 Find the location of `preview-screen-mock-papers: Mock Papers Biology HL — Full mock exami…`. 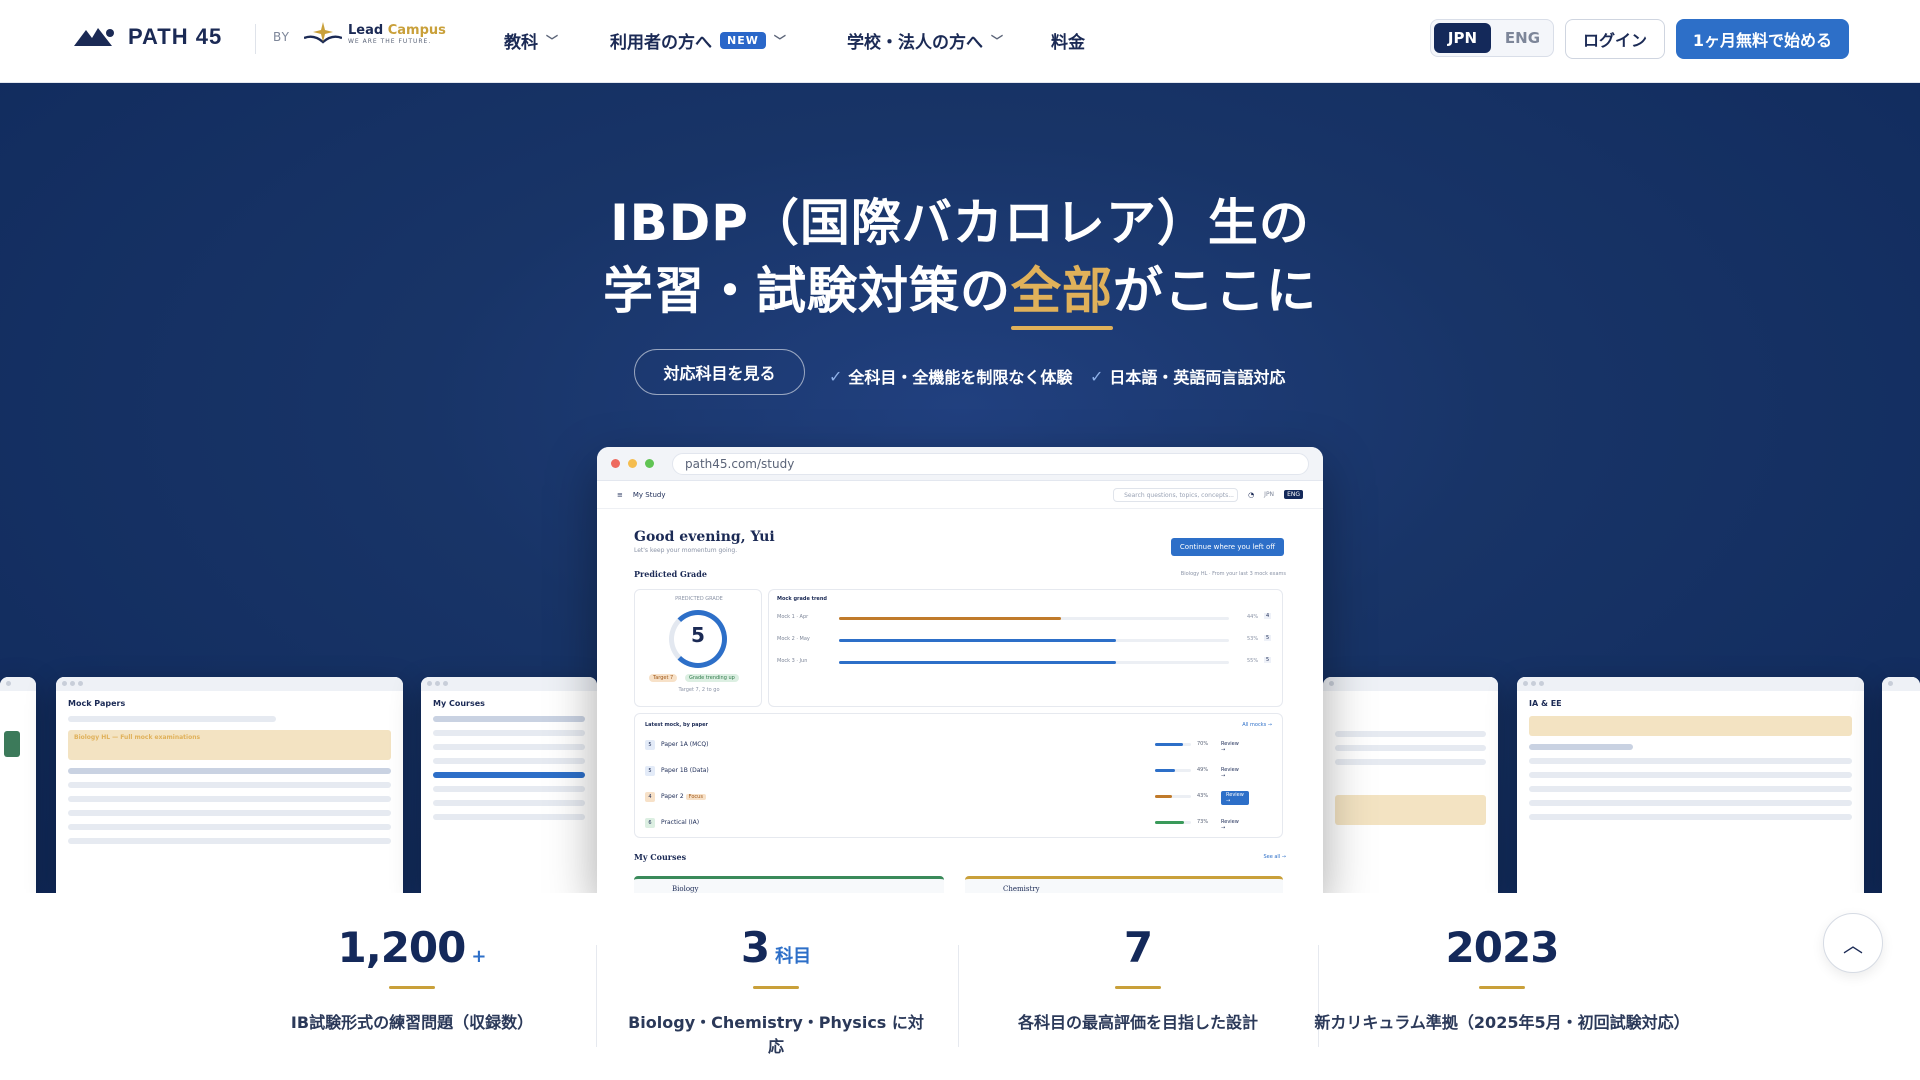

preview-screen-mock-papers: Mock Papers Biology HL — Full mock exami… is located at coordinates (229, 785).